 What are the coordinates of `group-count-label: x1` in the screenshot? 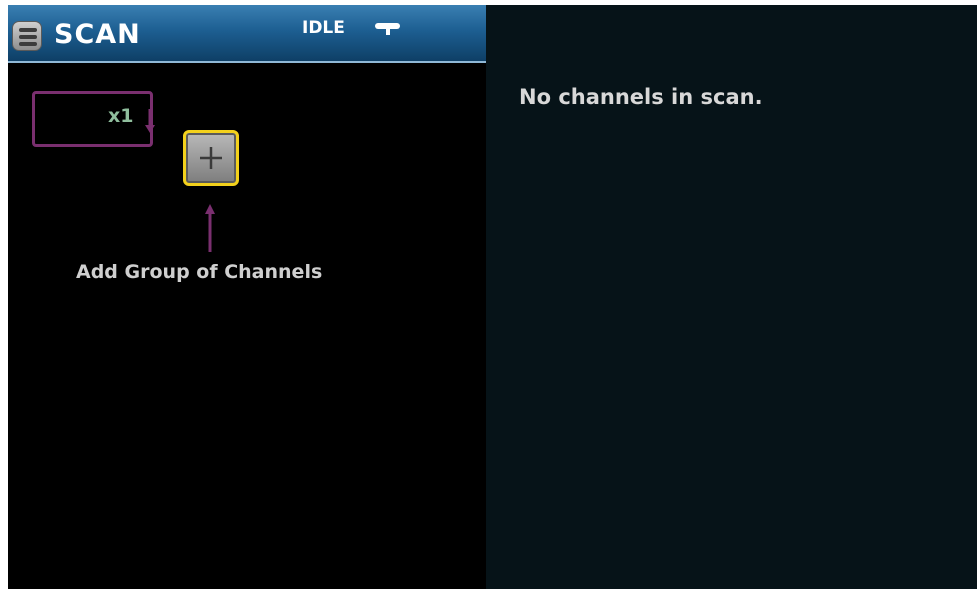 It's located at (121, 116).